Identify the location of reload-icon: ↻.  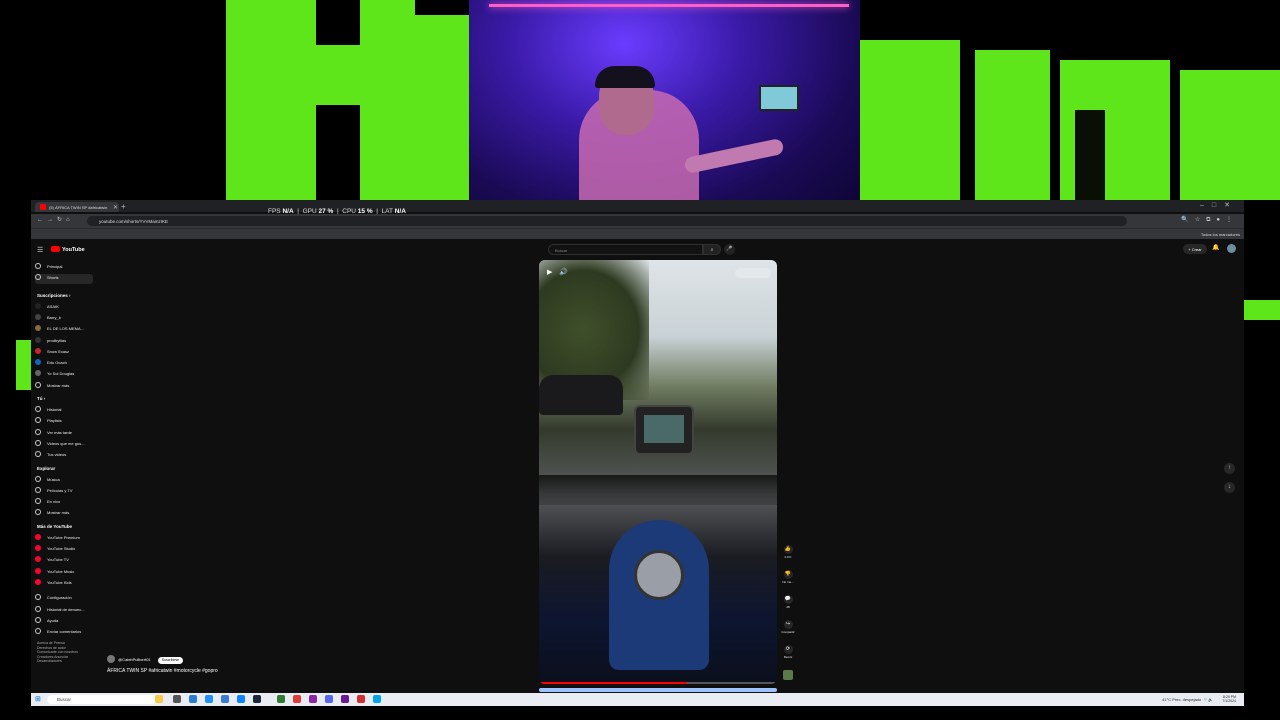
(61, 220).